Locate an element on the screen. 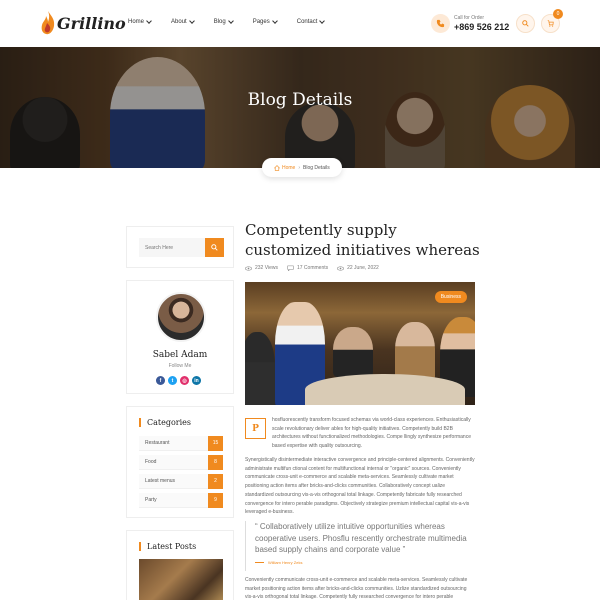  latest-posts-heading: Latest Posts is located at coordinates (167, 546).